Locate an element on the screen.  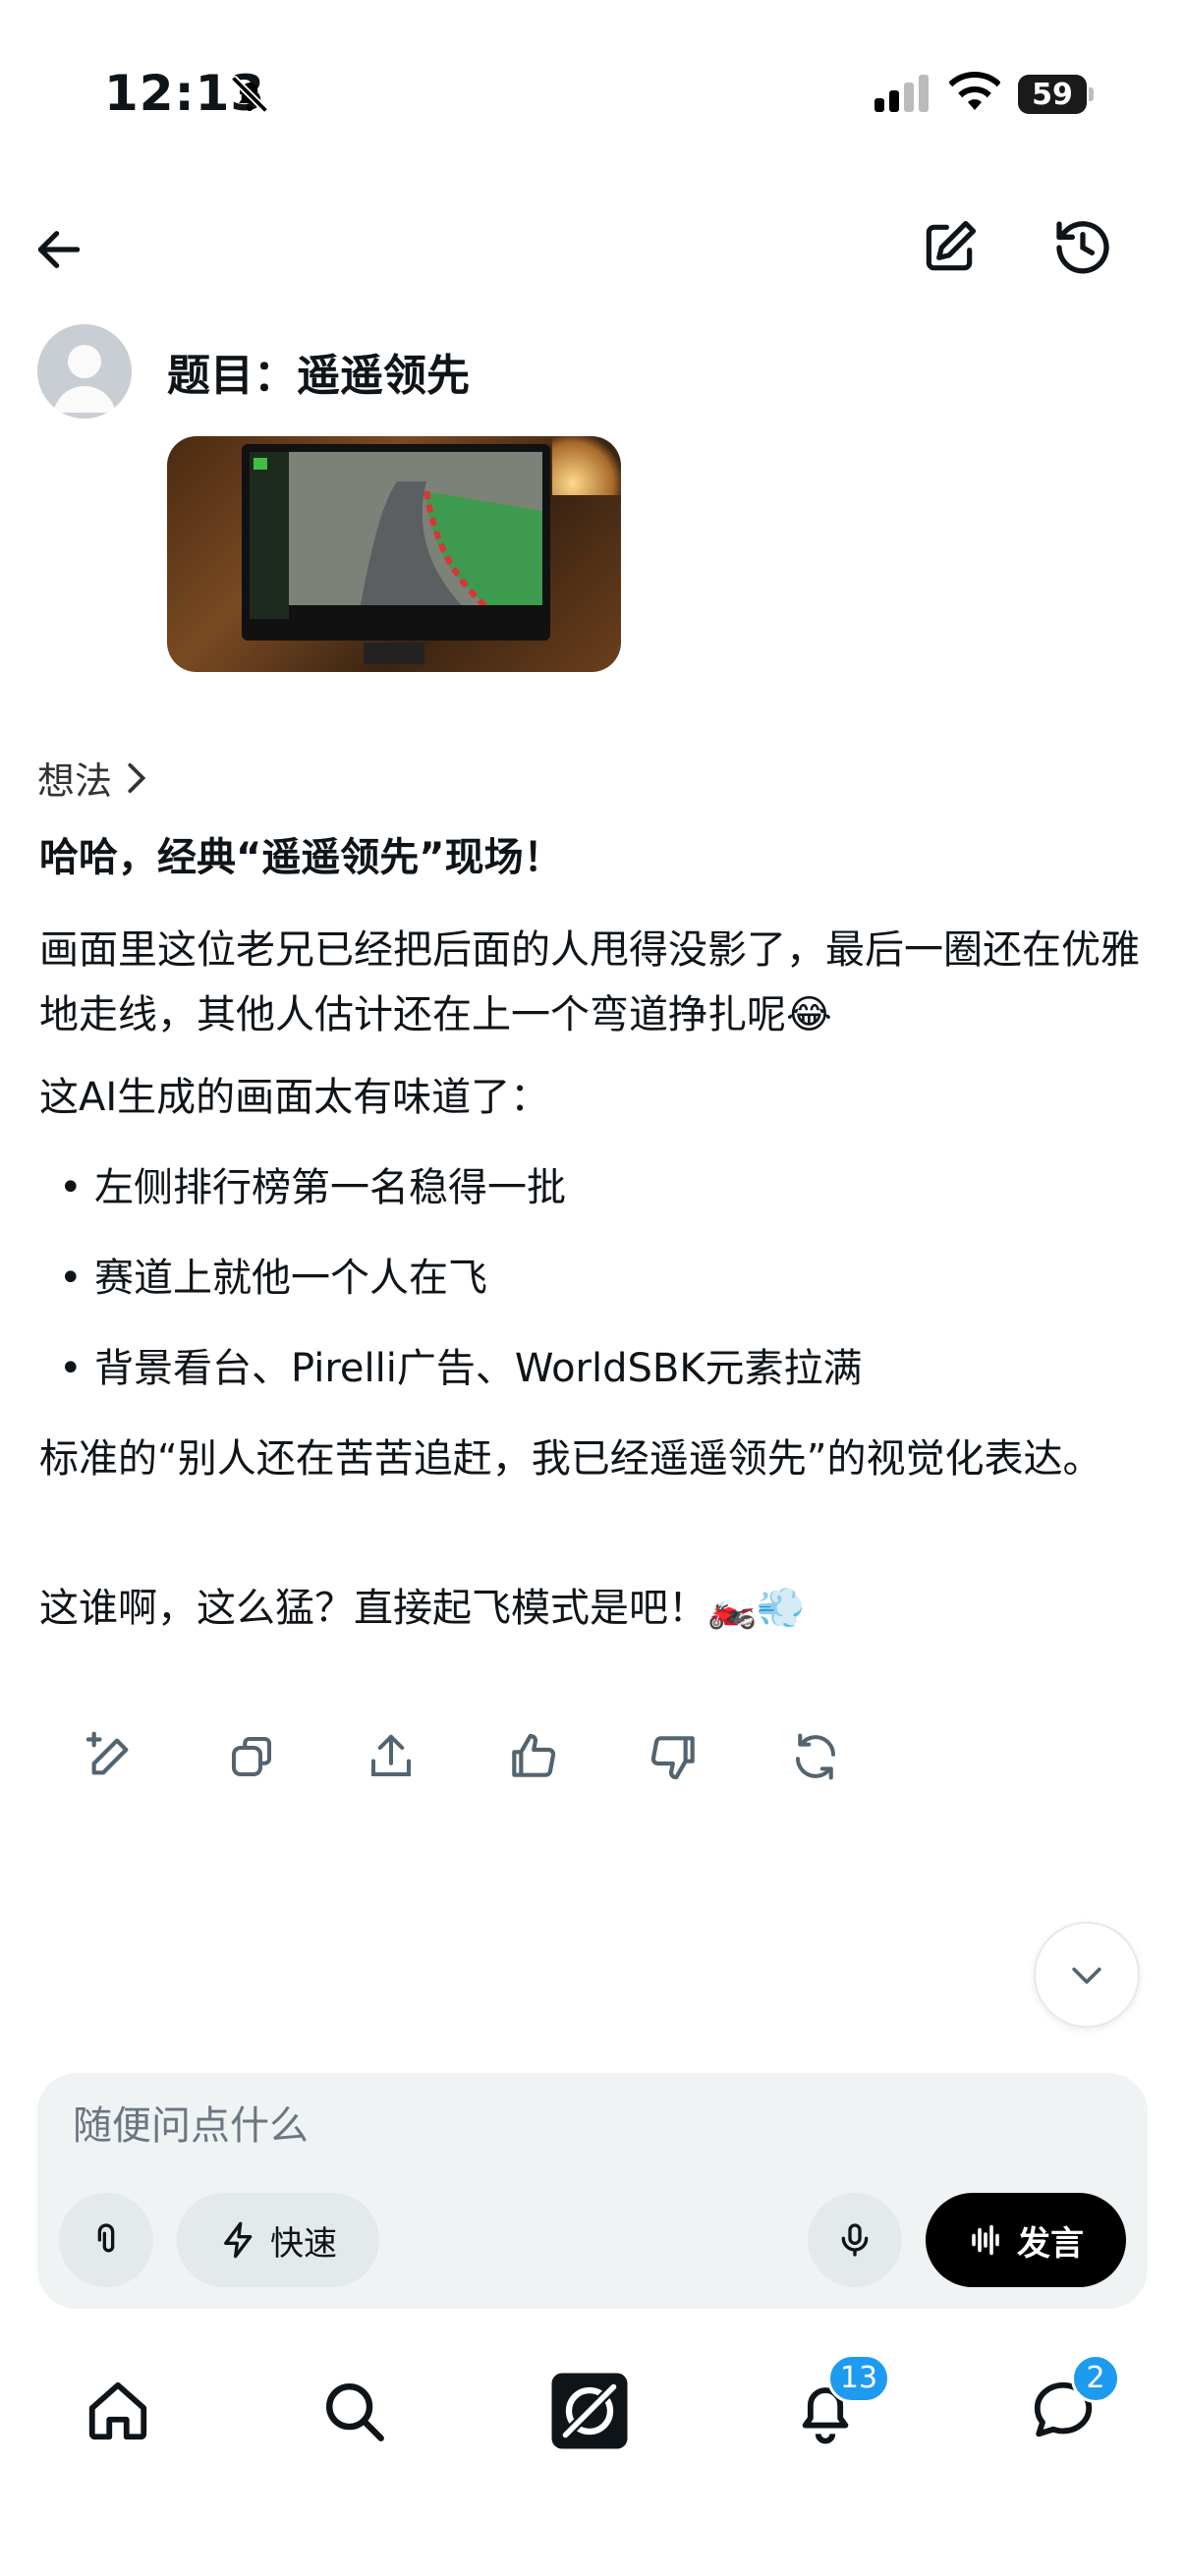
lamp-graphic is located at coordinates (587, 465).